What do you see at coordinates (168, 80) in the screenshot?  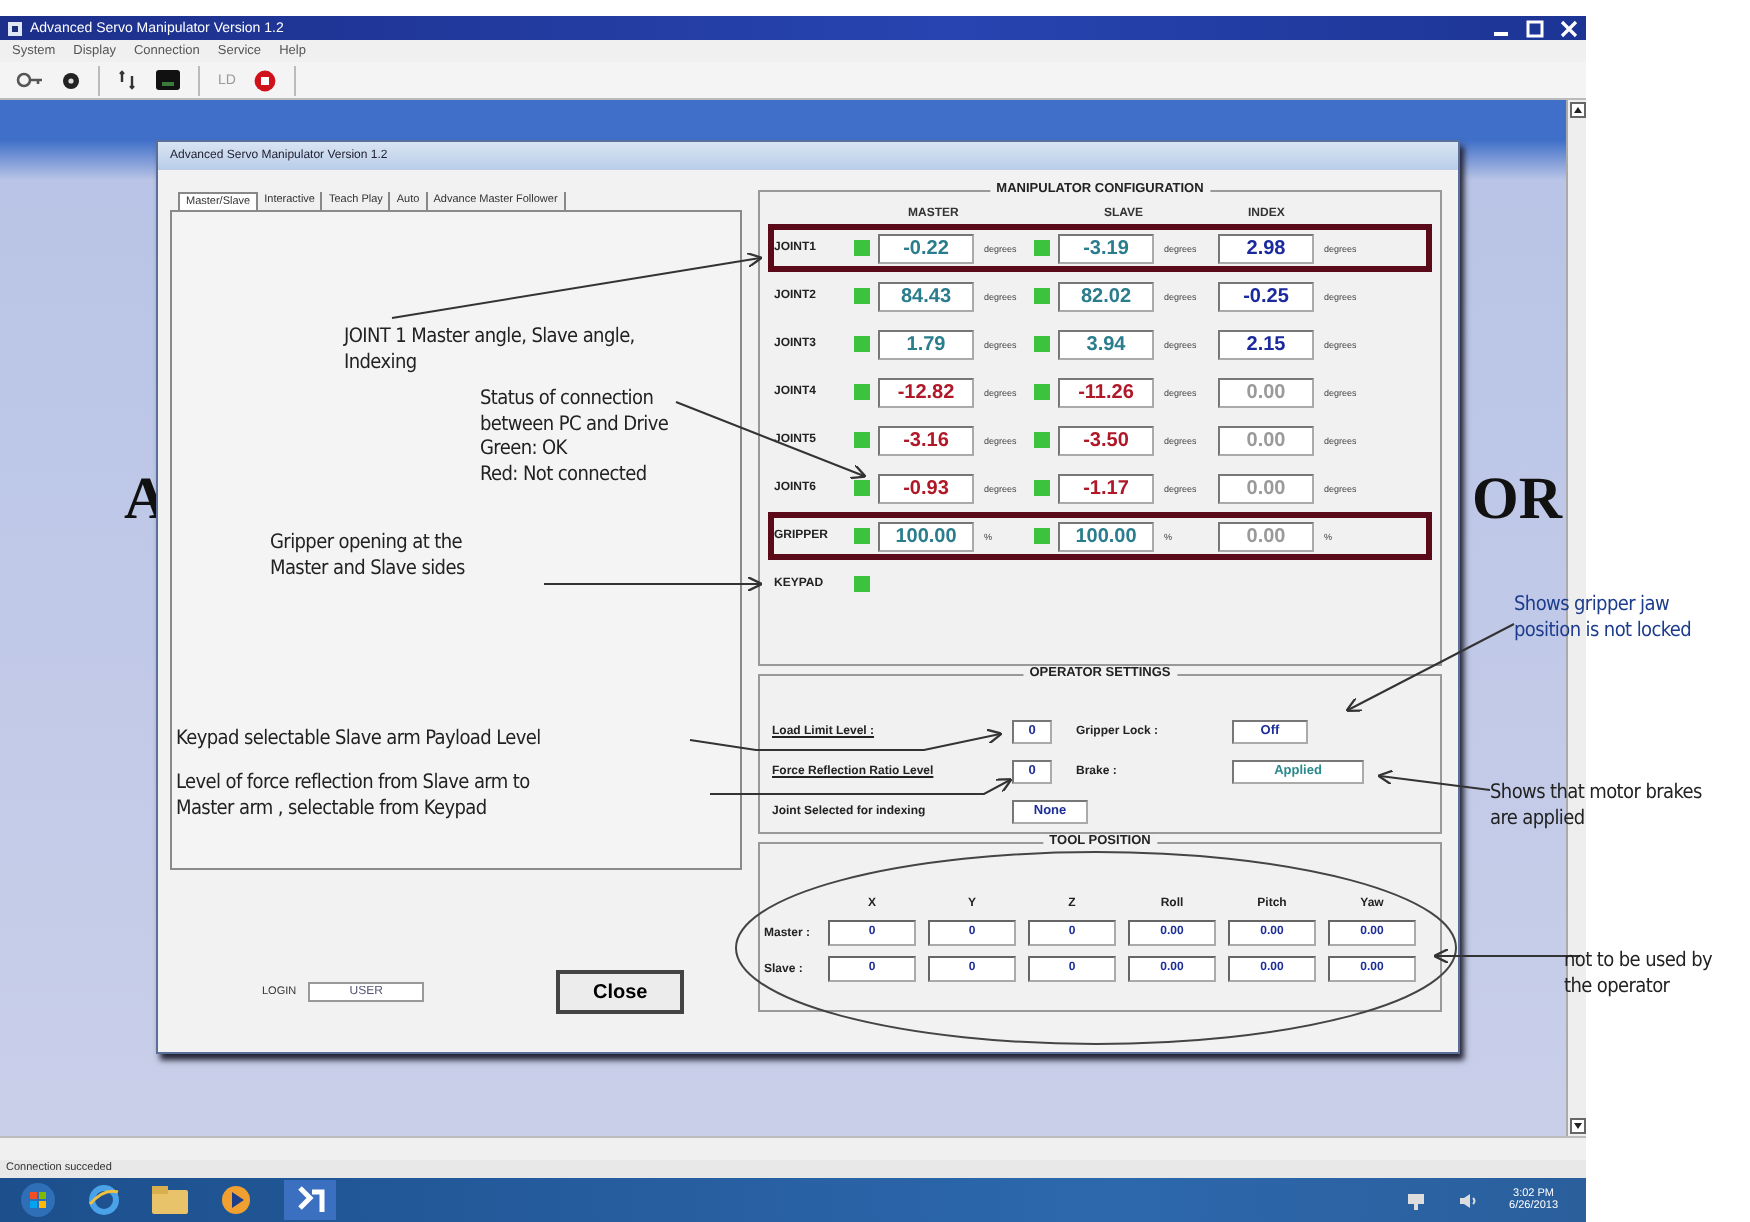 I see `monitor-icon` at bounding box center [168, 80].